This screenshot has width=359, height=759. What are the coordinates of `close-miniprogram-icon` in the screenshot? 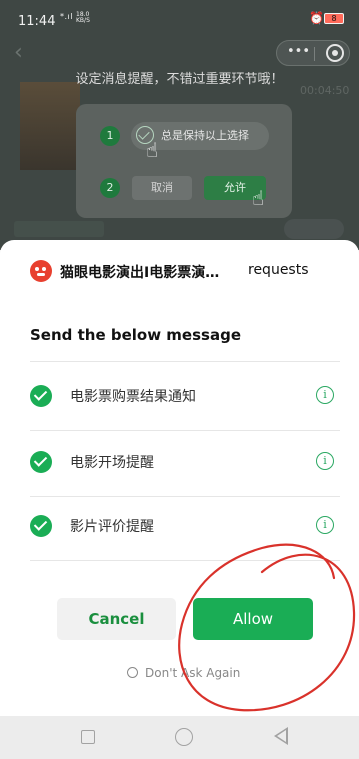 It's located at (335, 53).